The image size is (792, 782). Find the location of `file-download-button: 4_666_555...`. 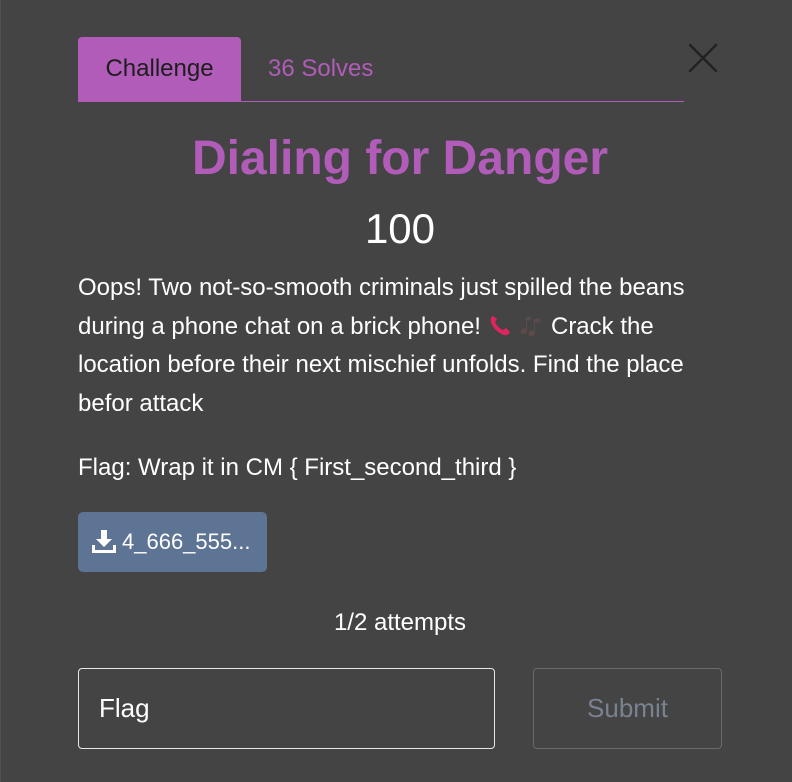

file-download-button: 4_666_555... is located at coordinates (172, 542).